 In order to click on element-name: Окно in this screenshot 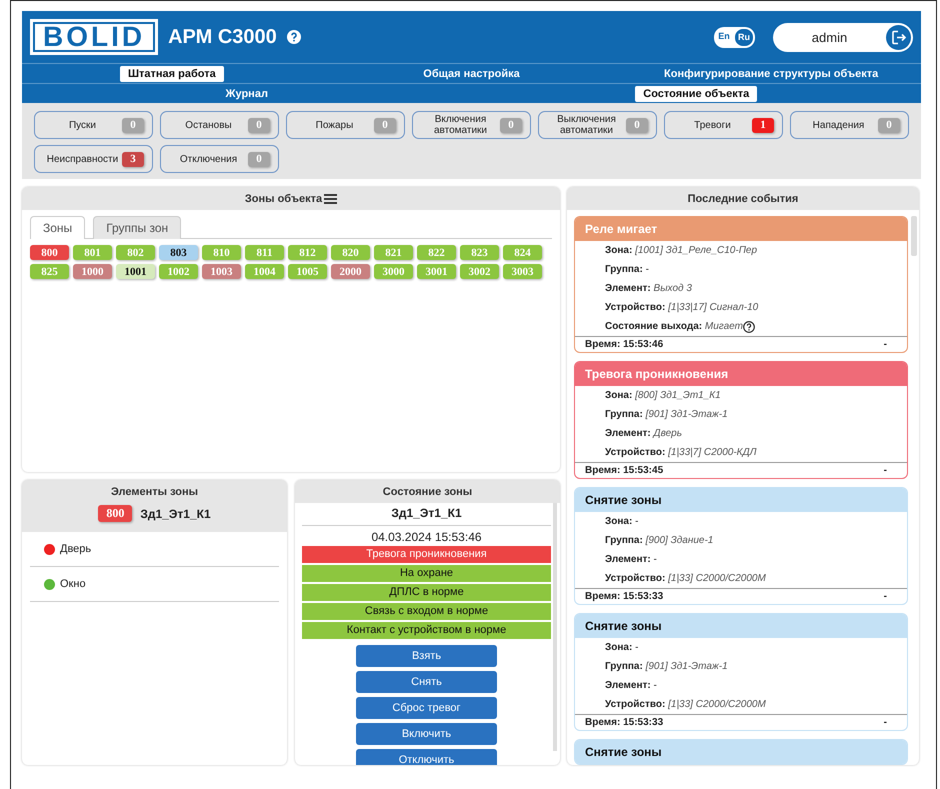, I will do `click(73, 584)`.